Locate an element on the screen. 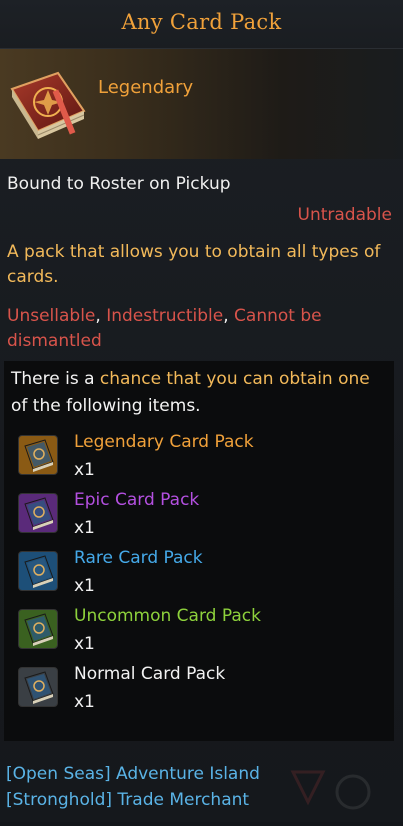 This screenshot has height=826, width=403. content-item-name: Epic Card Pack is located at coordinates (137, 500).